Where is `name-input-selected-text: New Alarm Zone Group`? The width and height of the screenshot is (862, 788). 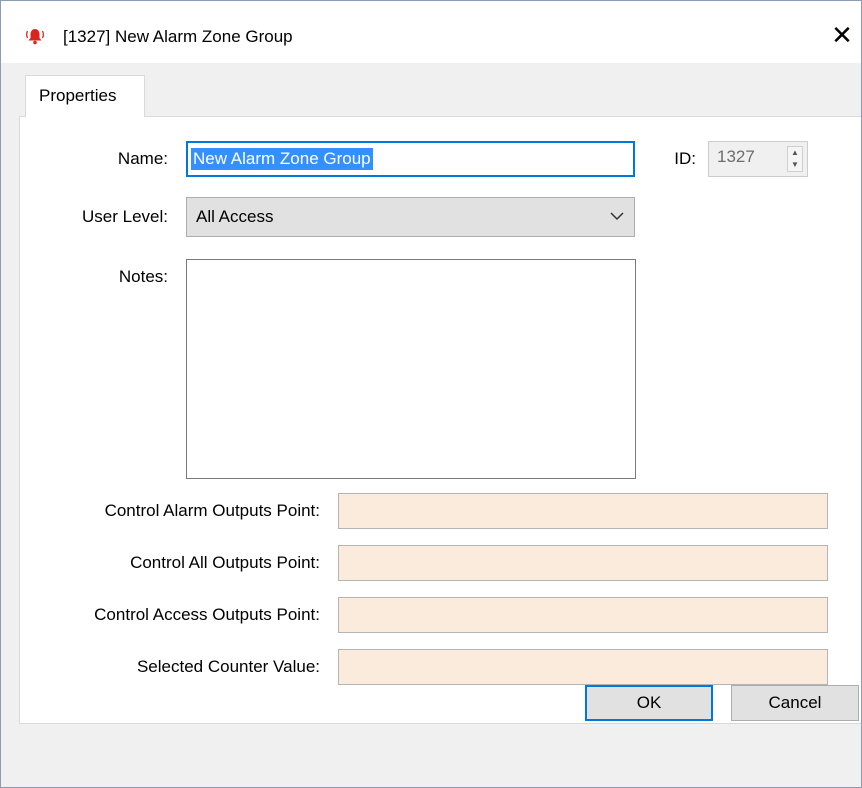
name-input-selected-text: New Alarm Zone Group is located at coordinates (282, 159).